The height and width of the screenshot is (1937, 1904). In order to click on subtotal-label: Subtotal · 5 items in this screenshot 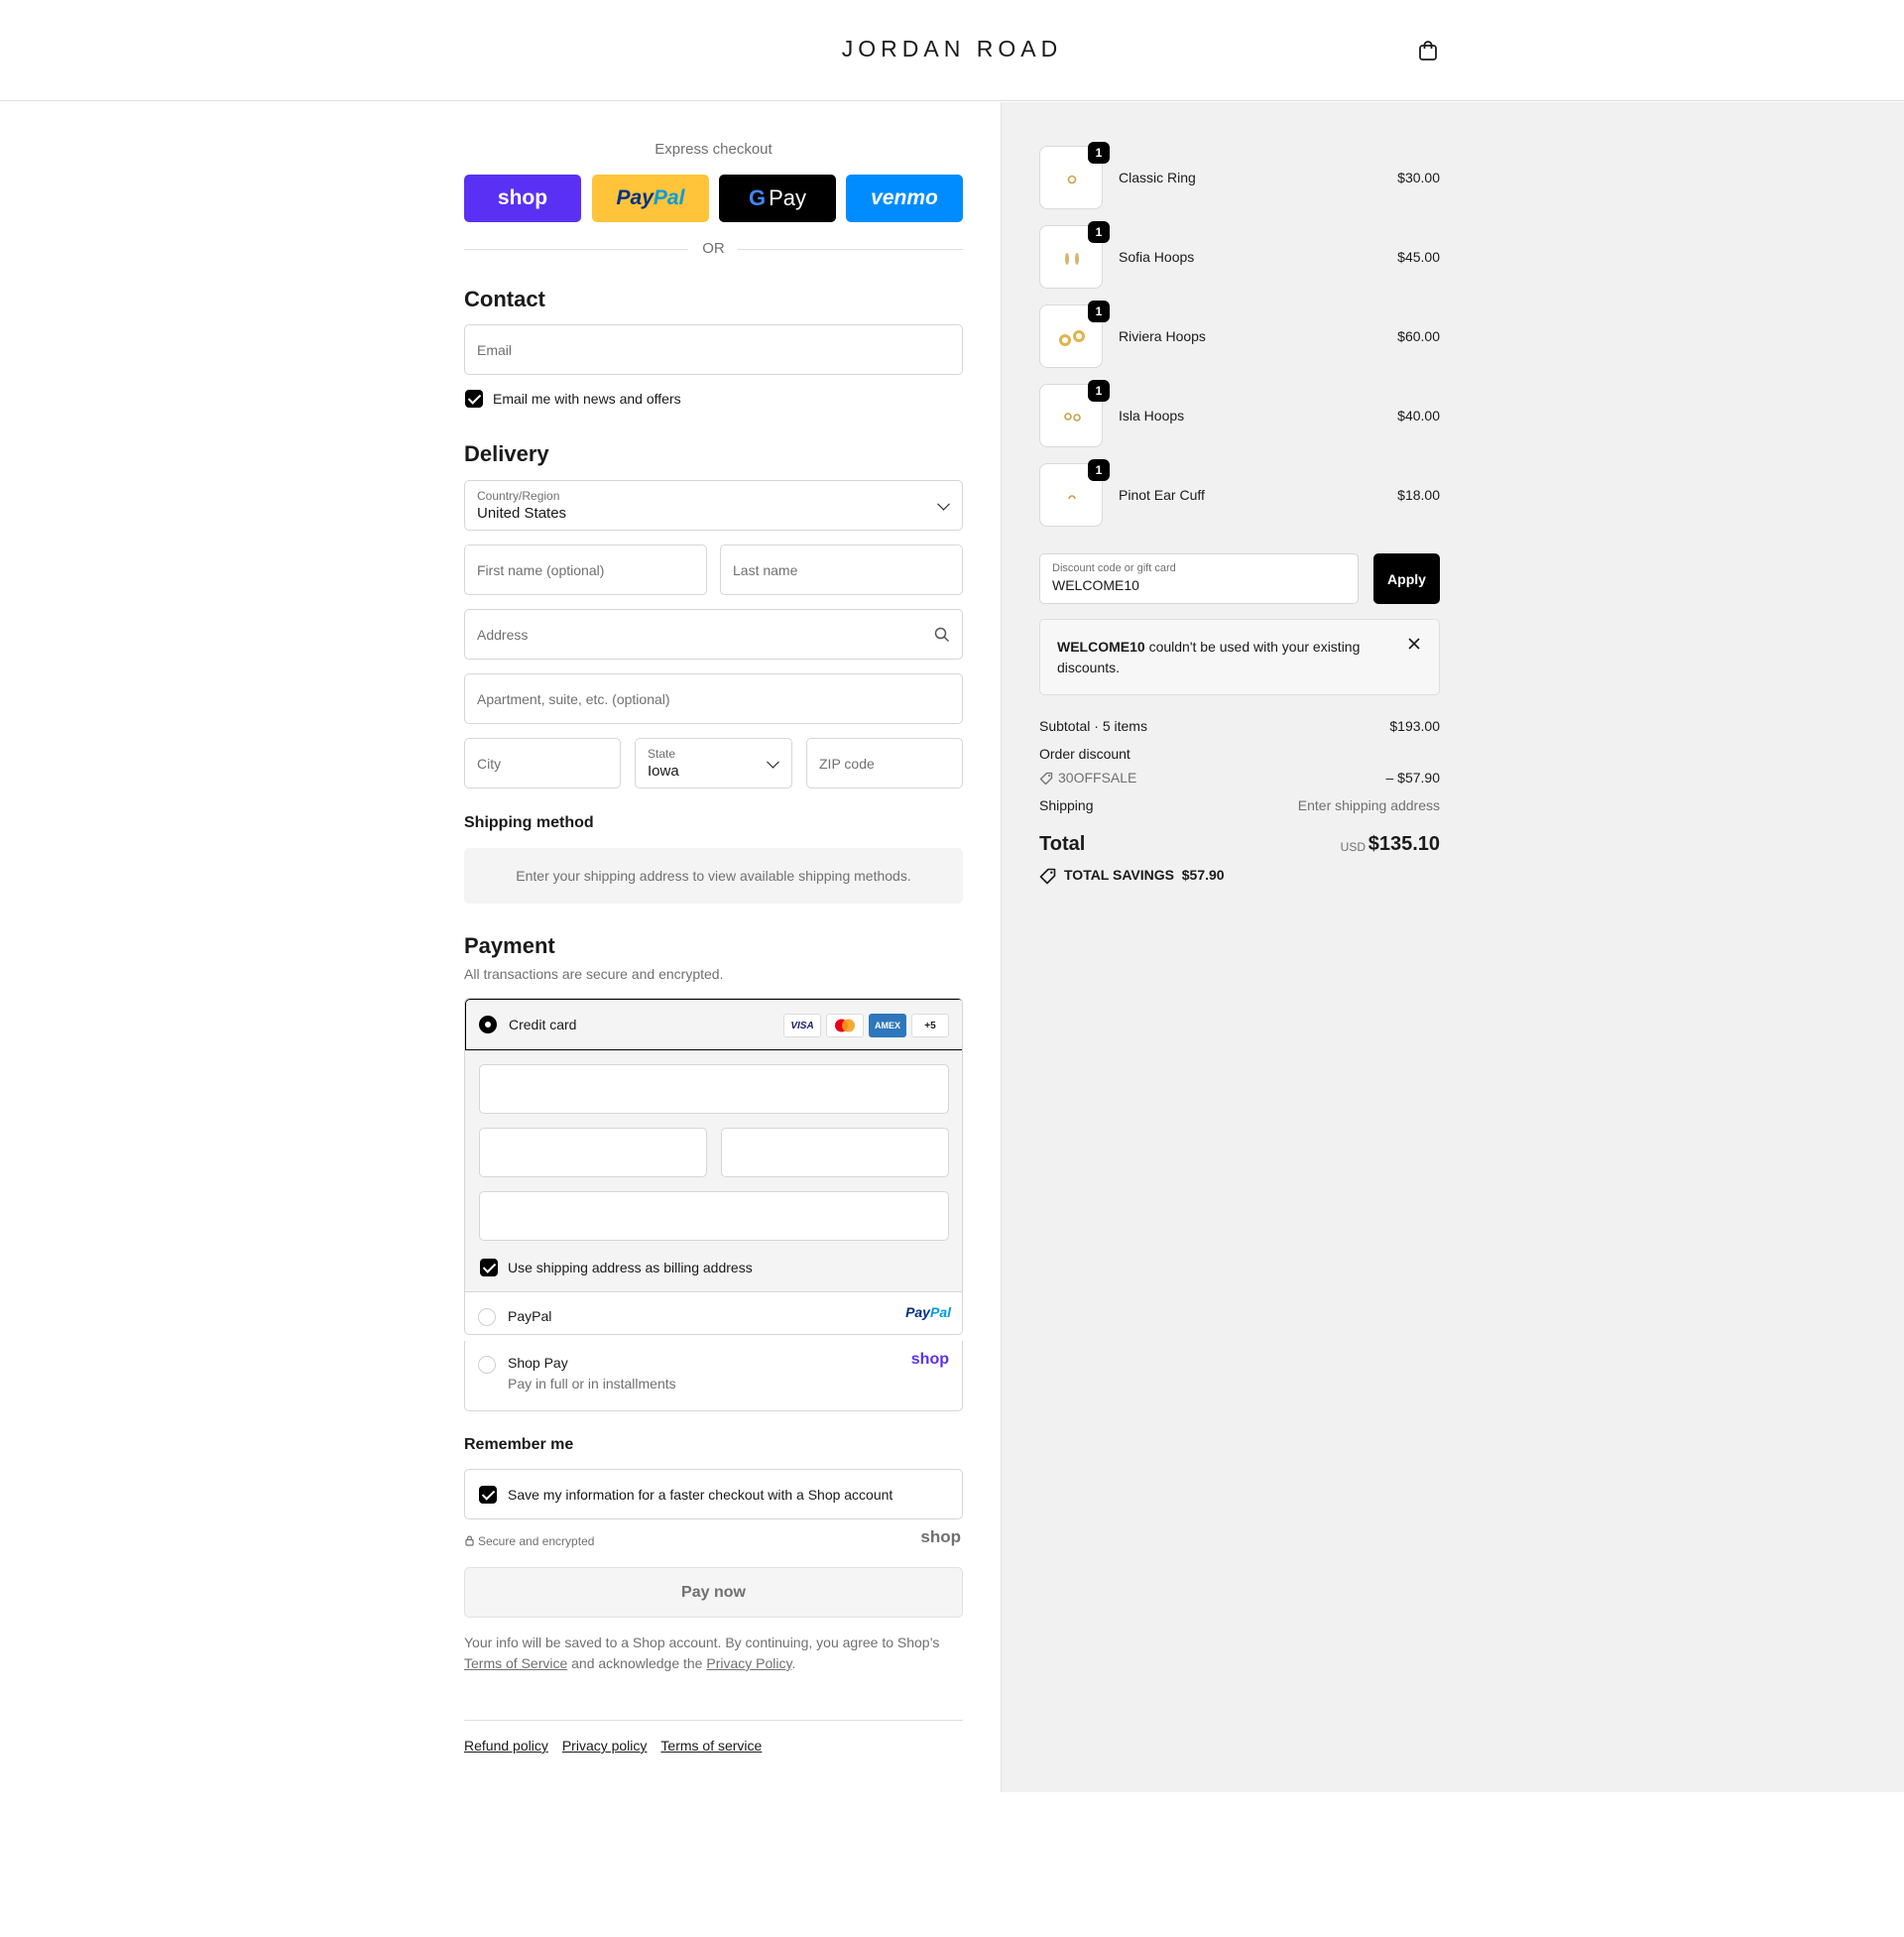, I will do `click(1093, 726)`.